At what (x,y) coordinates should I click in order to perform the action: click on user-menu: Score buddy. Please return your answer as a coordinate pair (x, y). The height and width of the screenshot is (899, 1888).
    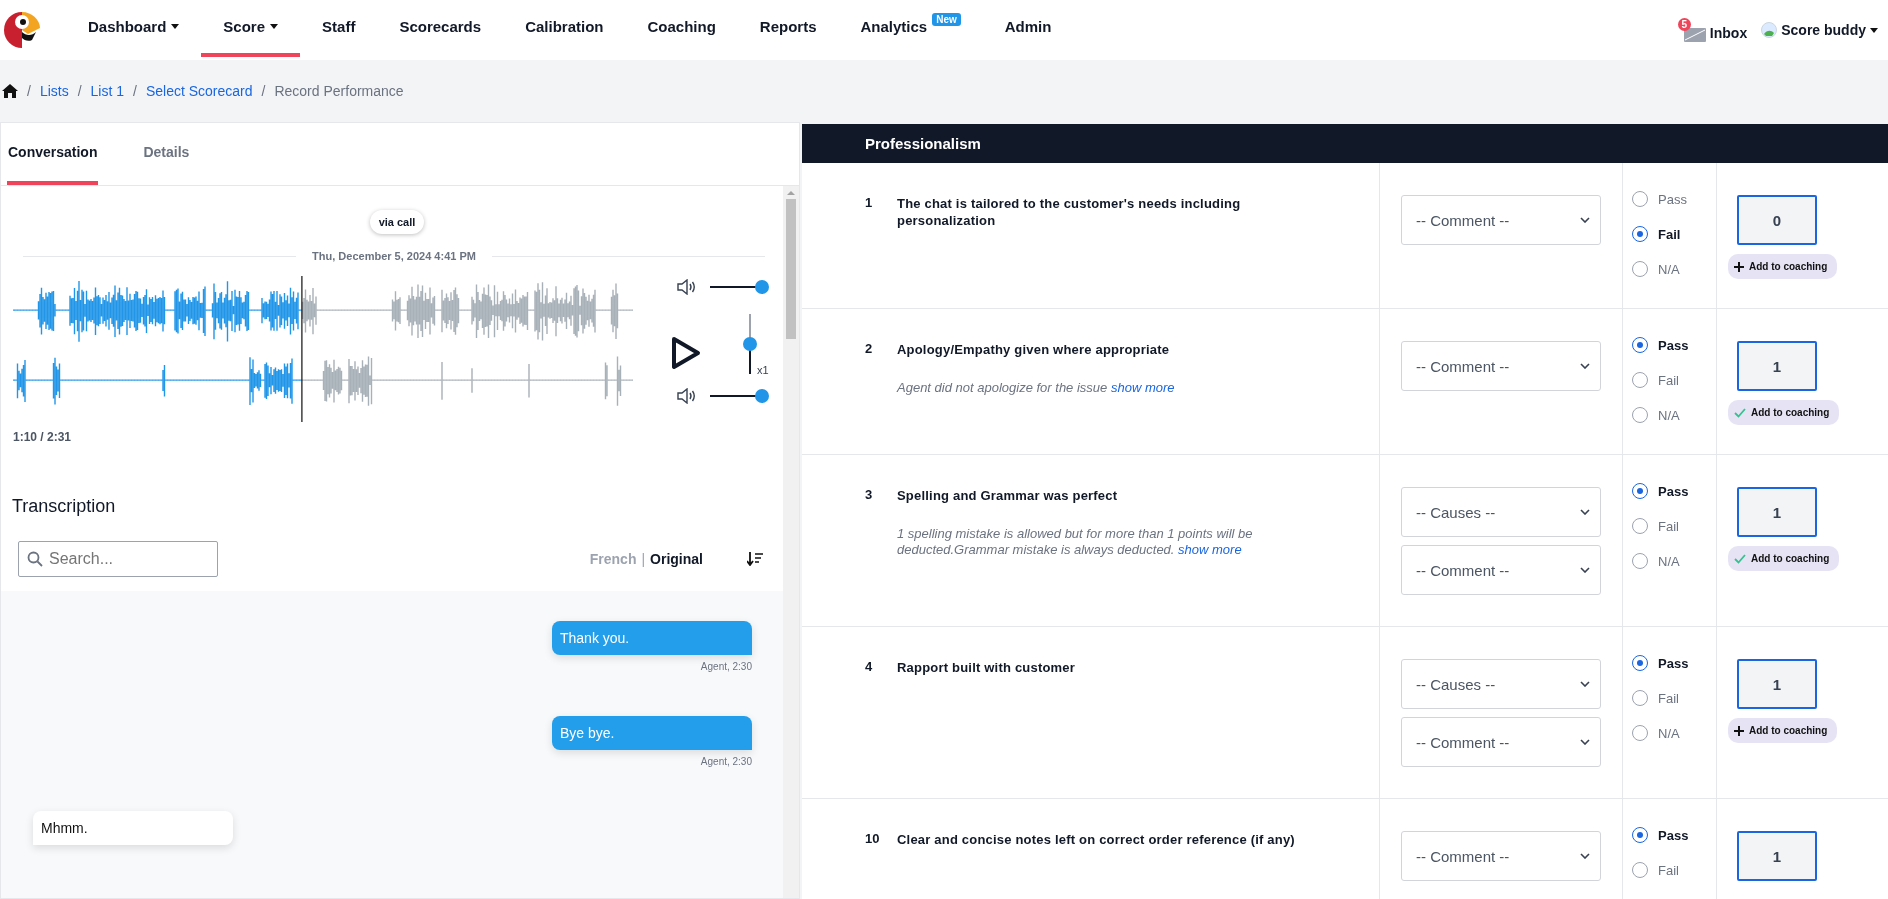
    Looking at the image, I should click on (1819, 30).